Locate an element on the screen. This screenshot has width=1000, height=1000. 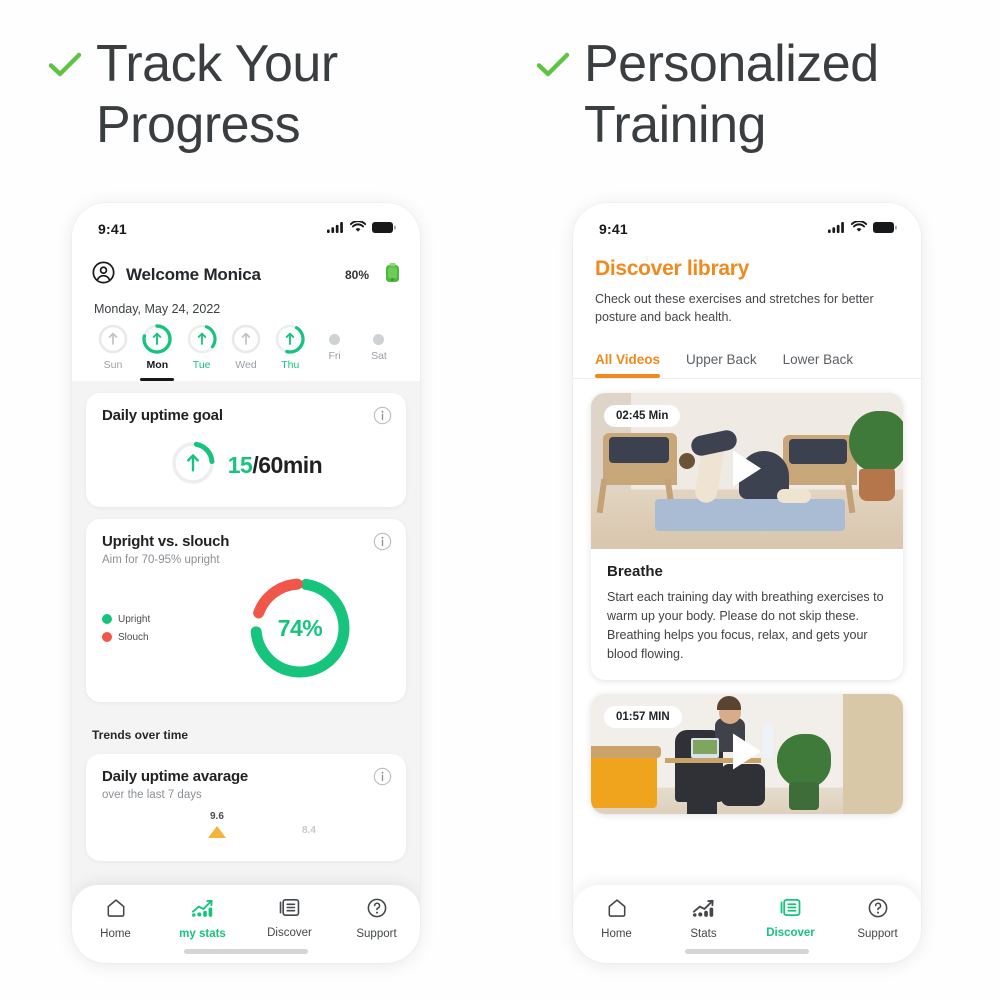
headline-left: Track Your Progress is located at coordinates (273, 95).